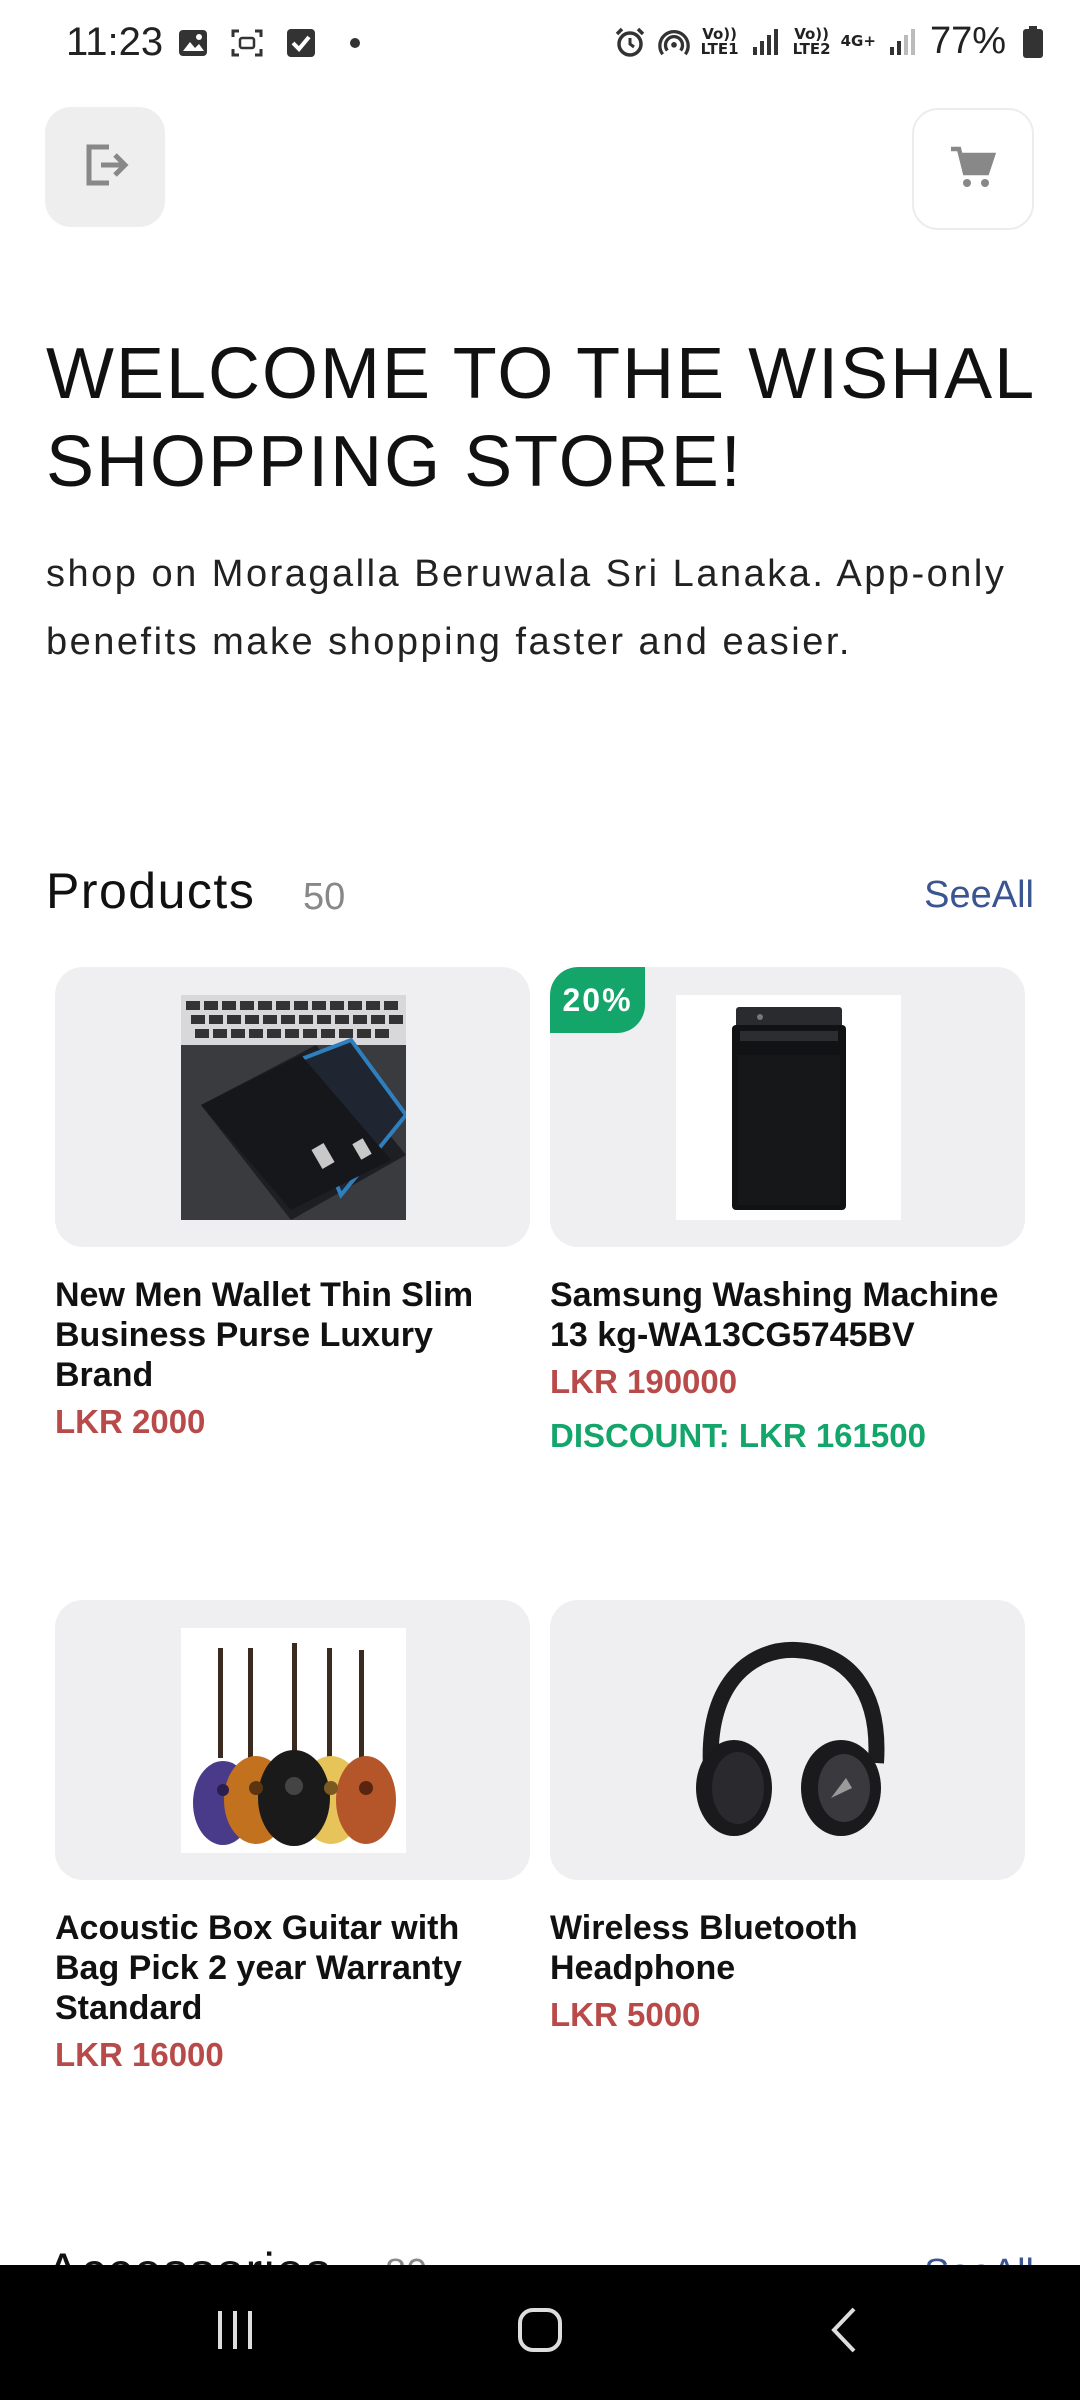 The width and height of the screenshot is (1080, 2400). I want to click on system-navigation-bar, so click(540, 2332).